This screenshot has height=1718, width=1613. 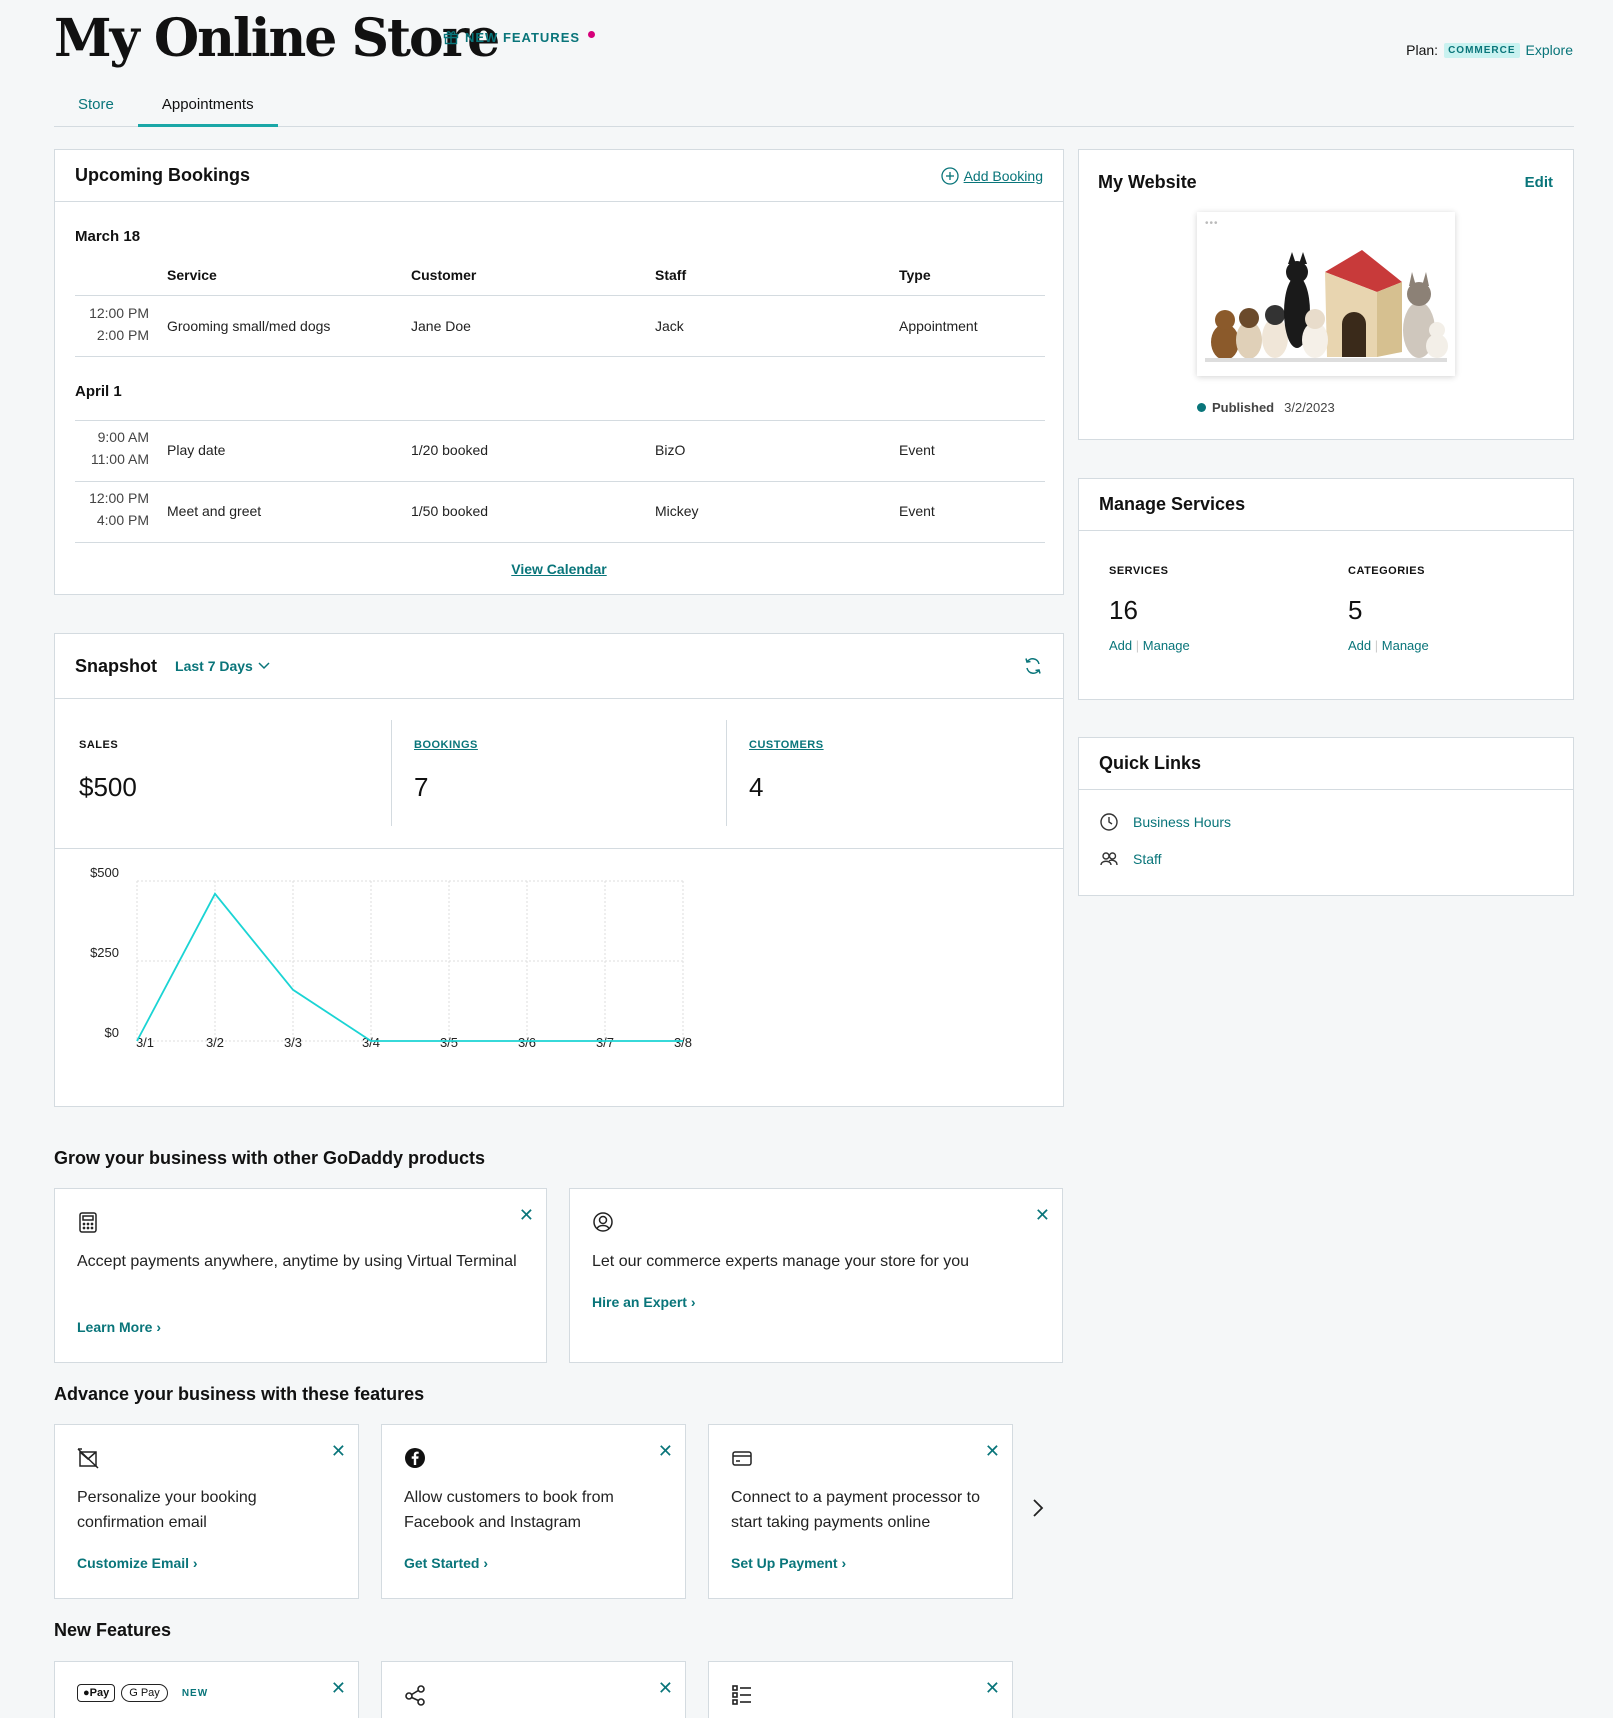 What do you see at coordinates (162, 175) in the screenshot?
I see `bookings-title: Upcoming Bookings` at bounding box center [162, 175].